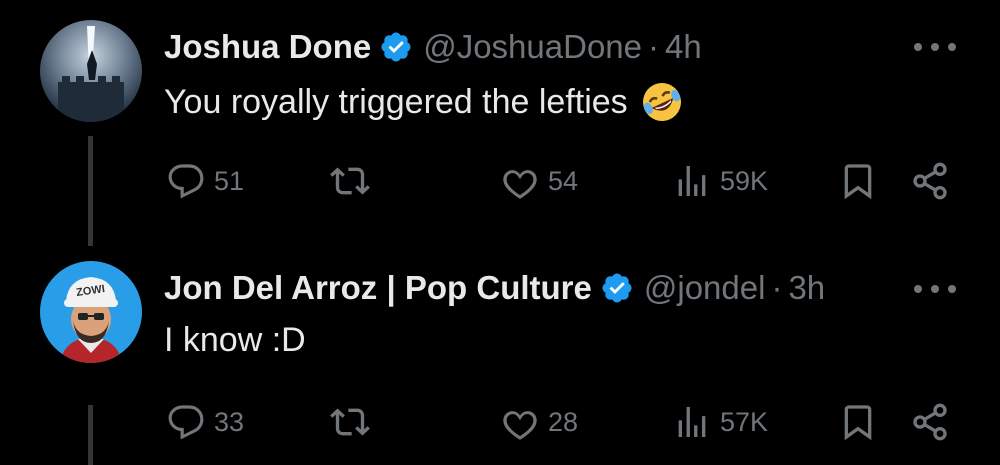  Describe the element at coordinates (662, 102) in the screenshot. I see `rolling-on-floor-laughing-emoji-icon` at that location.